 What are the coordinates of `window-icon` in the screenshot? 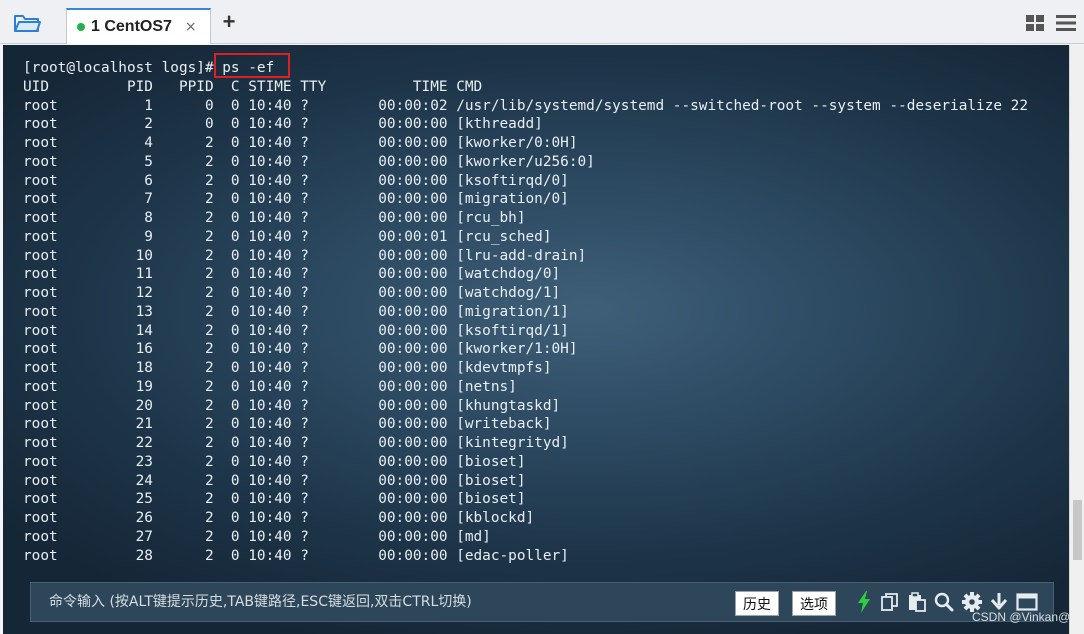 It's located at (1027, 602).